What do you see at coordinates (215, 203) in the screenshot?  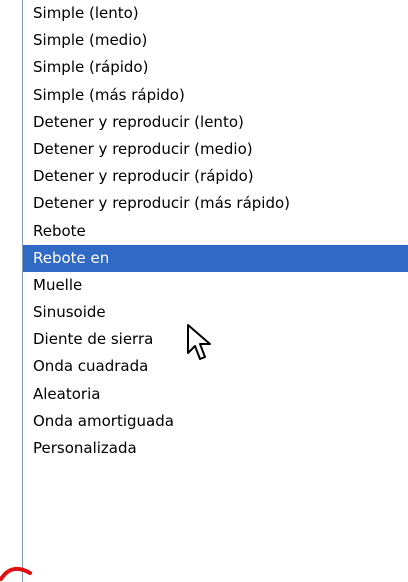 I see `list-item-7: Detener y reproducir (más rápido)` at bounding box center [215, 203].